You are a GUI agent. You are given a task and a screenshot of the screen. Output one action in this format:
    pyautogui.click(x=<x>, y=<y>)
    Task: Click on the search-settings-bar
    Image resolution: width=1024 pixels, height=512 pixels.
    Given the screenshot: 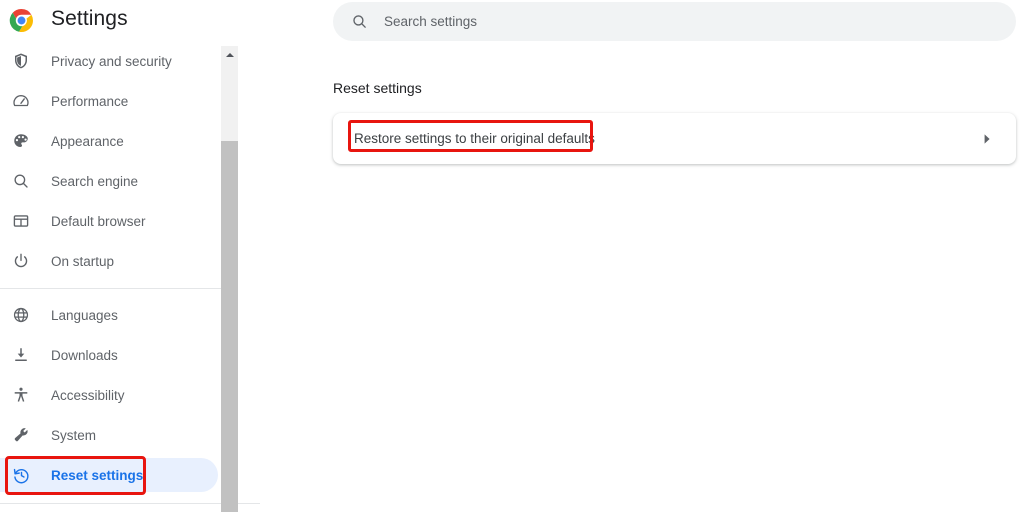 What is the action you would take?
    pyautogui.click(x=674, y=21)
    